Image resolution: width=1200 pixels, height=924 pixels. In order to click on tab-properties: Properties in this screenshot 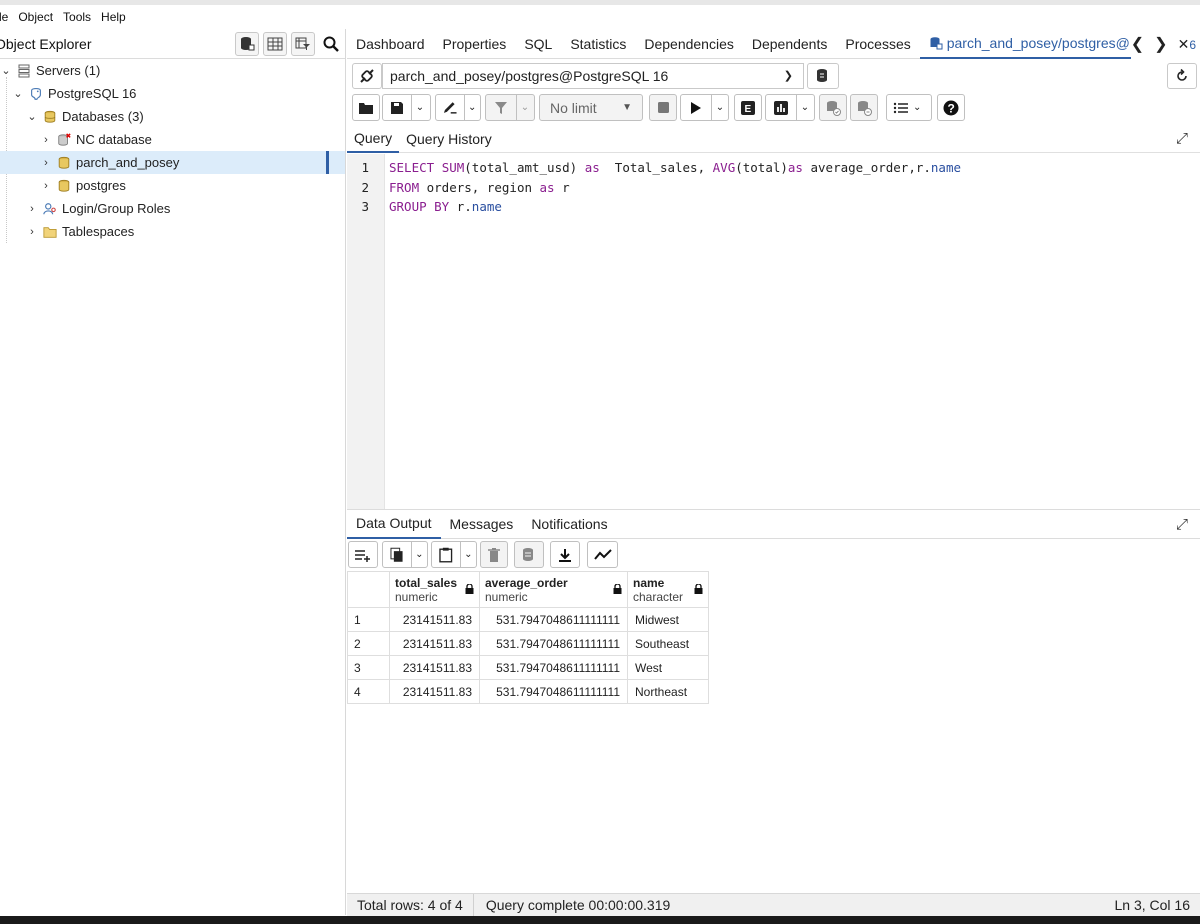, I will do `click(475, 44)`.